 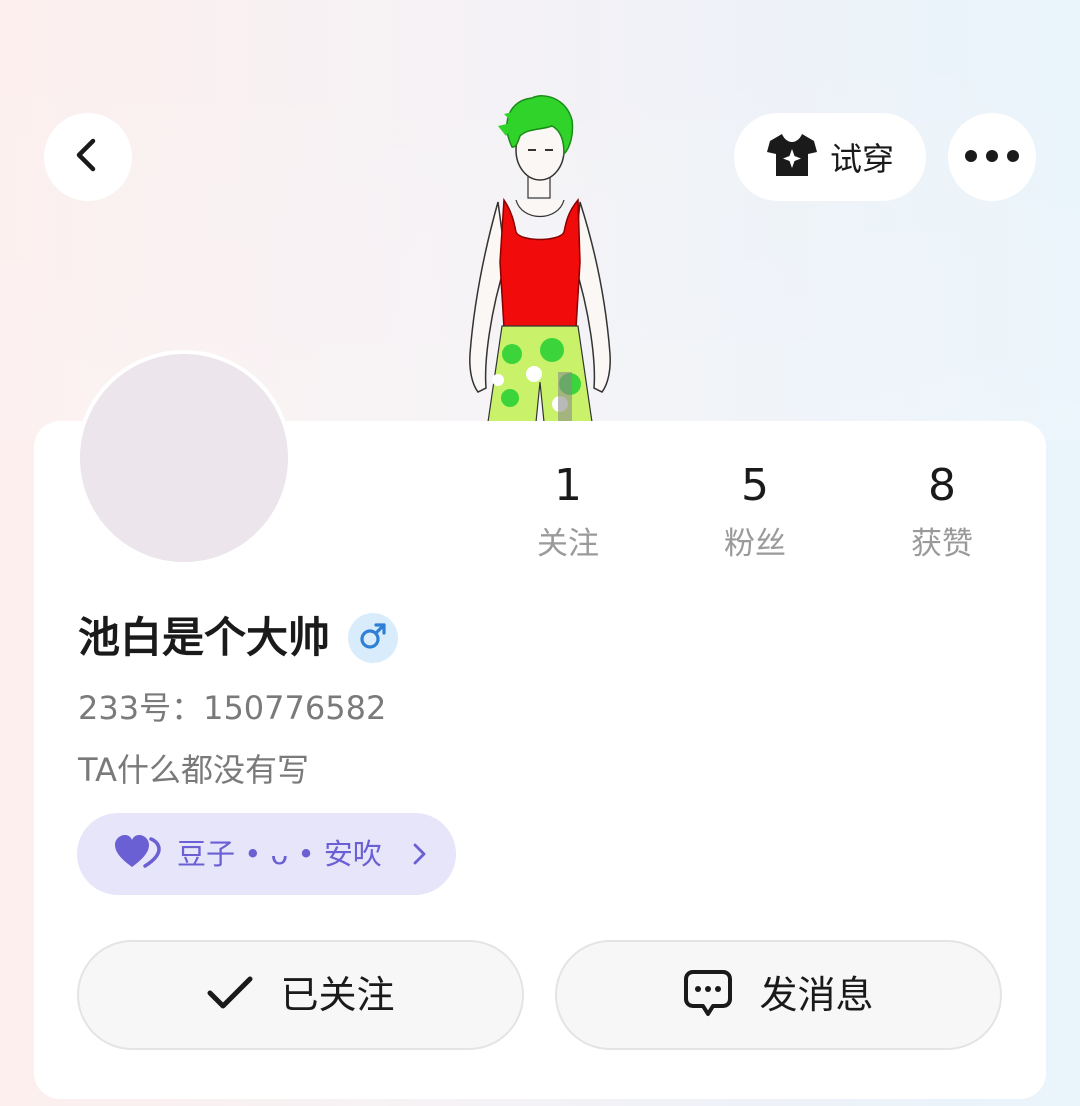 I want to click on tshirt-sparkle-icon, so click(x=792, y=157).